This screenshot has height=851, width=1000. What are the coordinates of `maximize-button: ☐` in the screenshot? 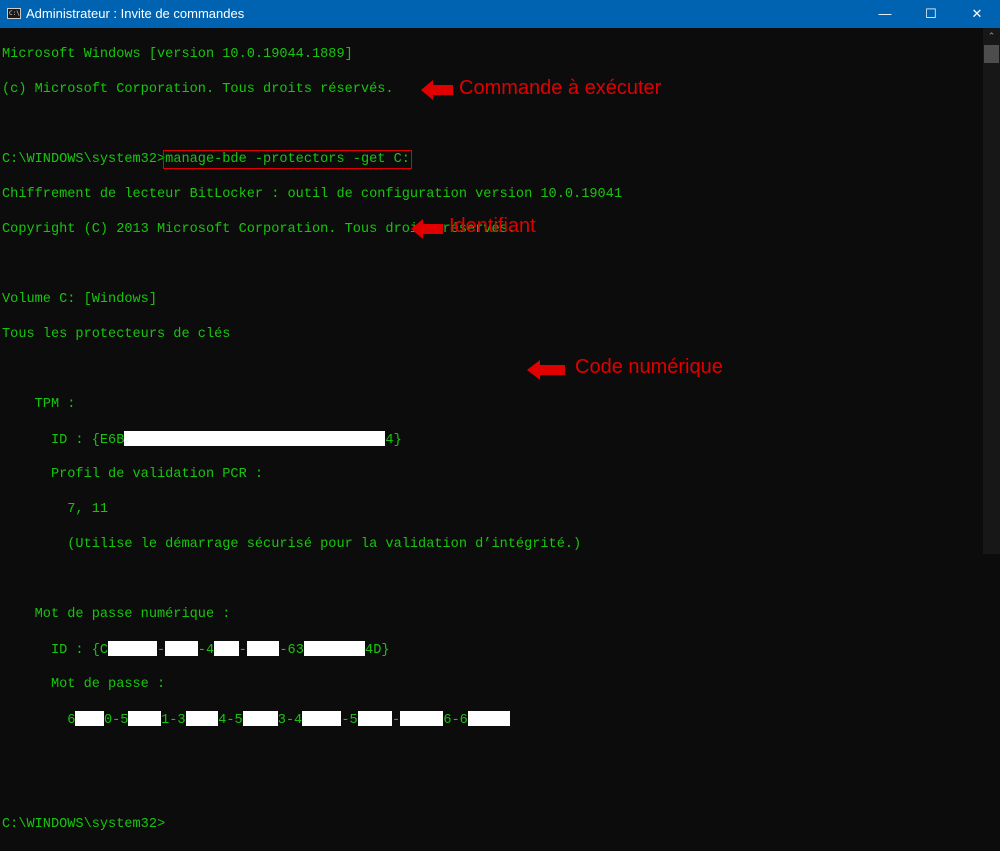 It's located at (931, 14).